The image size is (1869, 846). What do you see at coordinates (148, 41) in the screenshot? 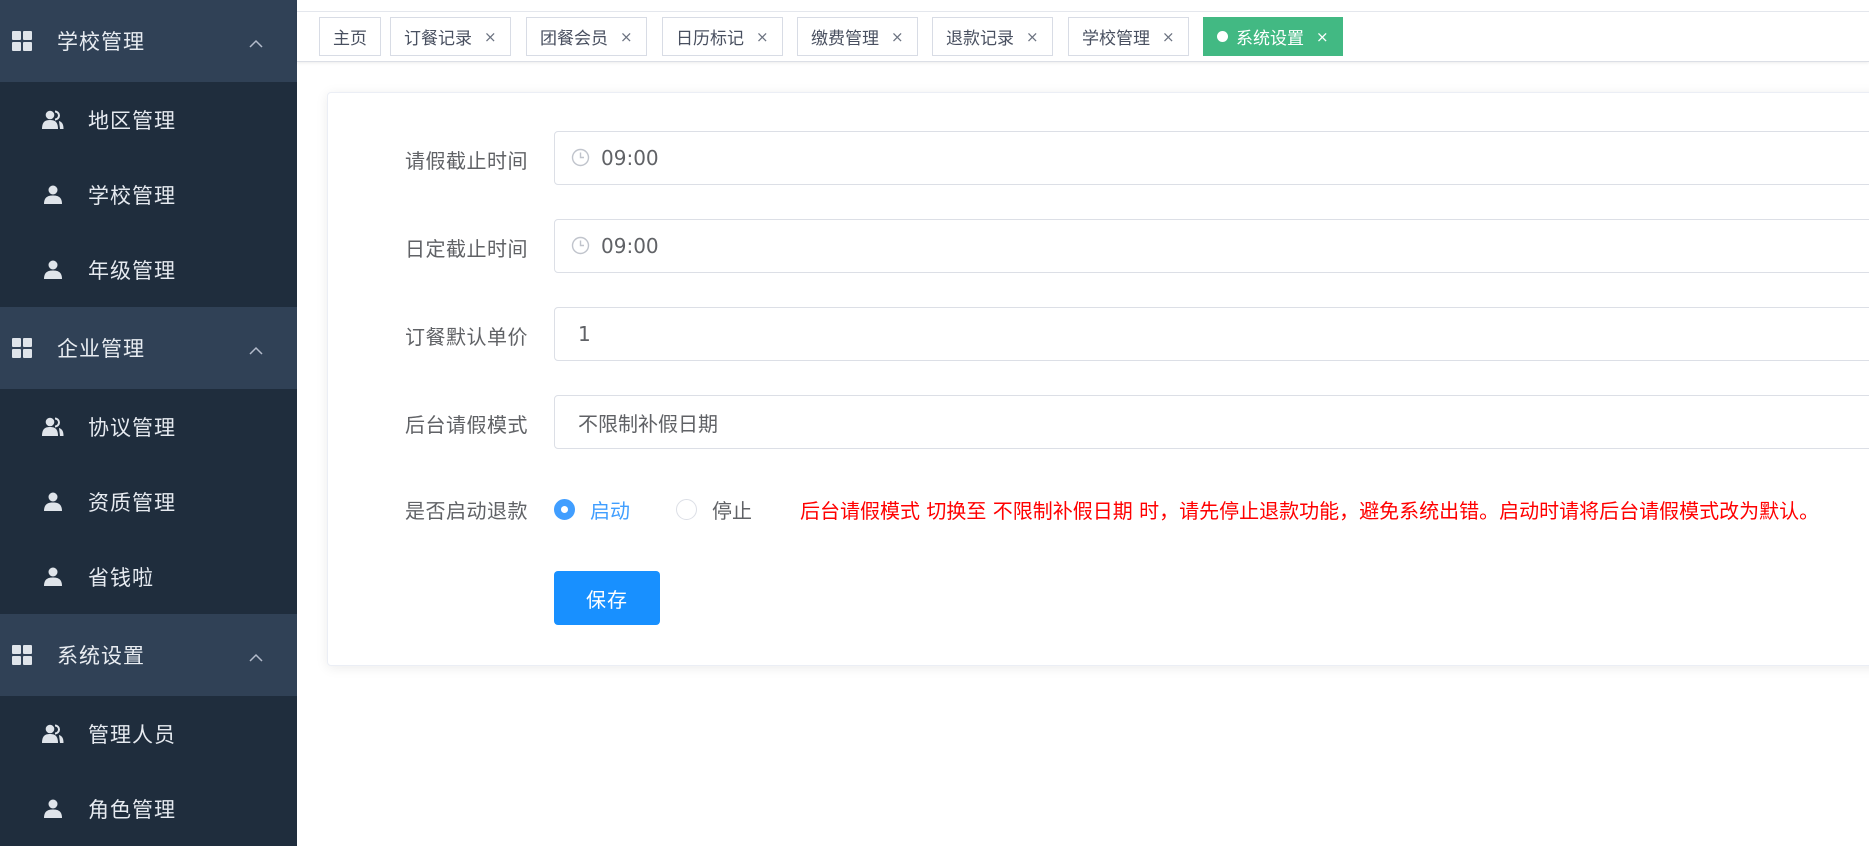
I see `sidebar-group-school: 学校管理` at bounding box center [148, 41].